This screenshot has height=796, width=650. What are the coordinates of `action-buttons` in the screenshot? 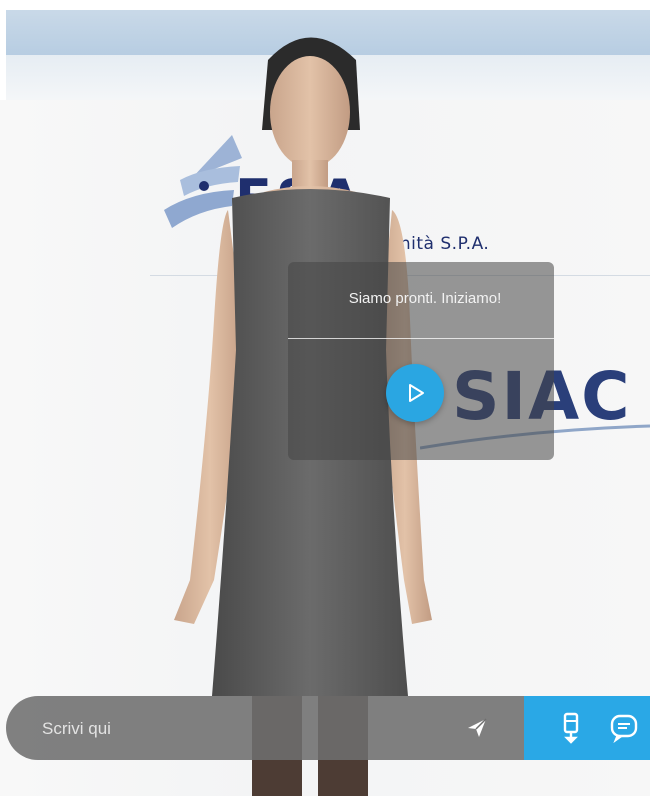 It's located at (587, 728).